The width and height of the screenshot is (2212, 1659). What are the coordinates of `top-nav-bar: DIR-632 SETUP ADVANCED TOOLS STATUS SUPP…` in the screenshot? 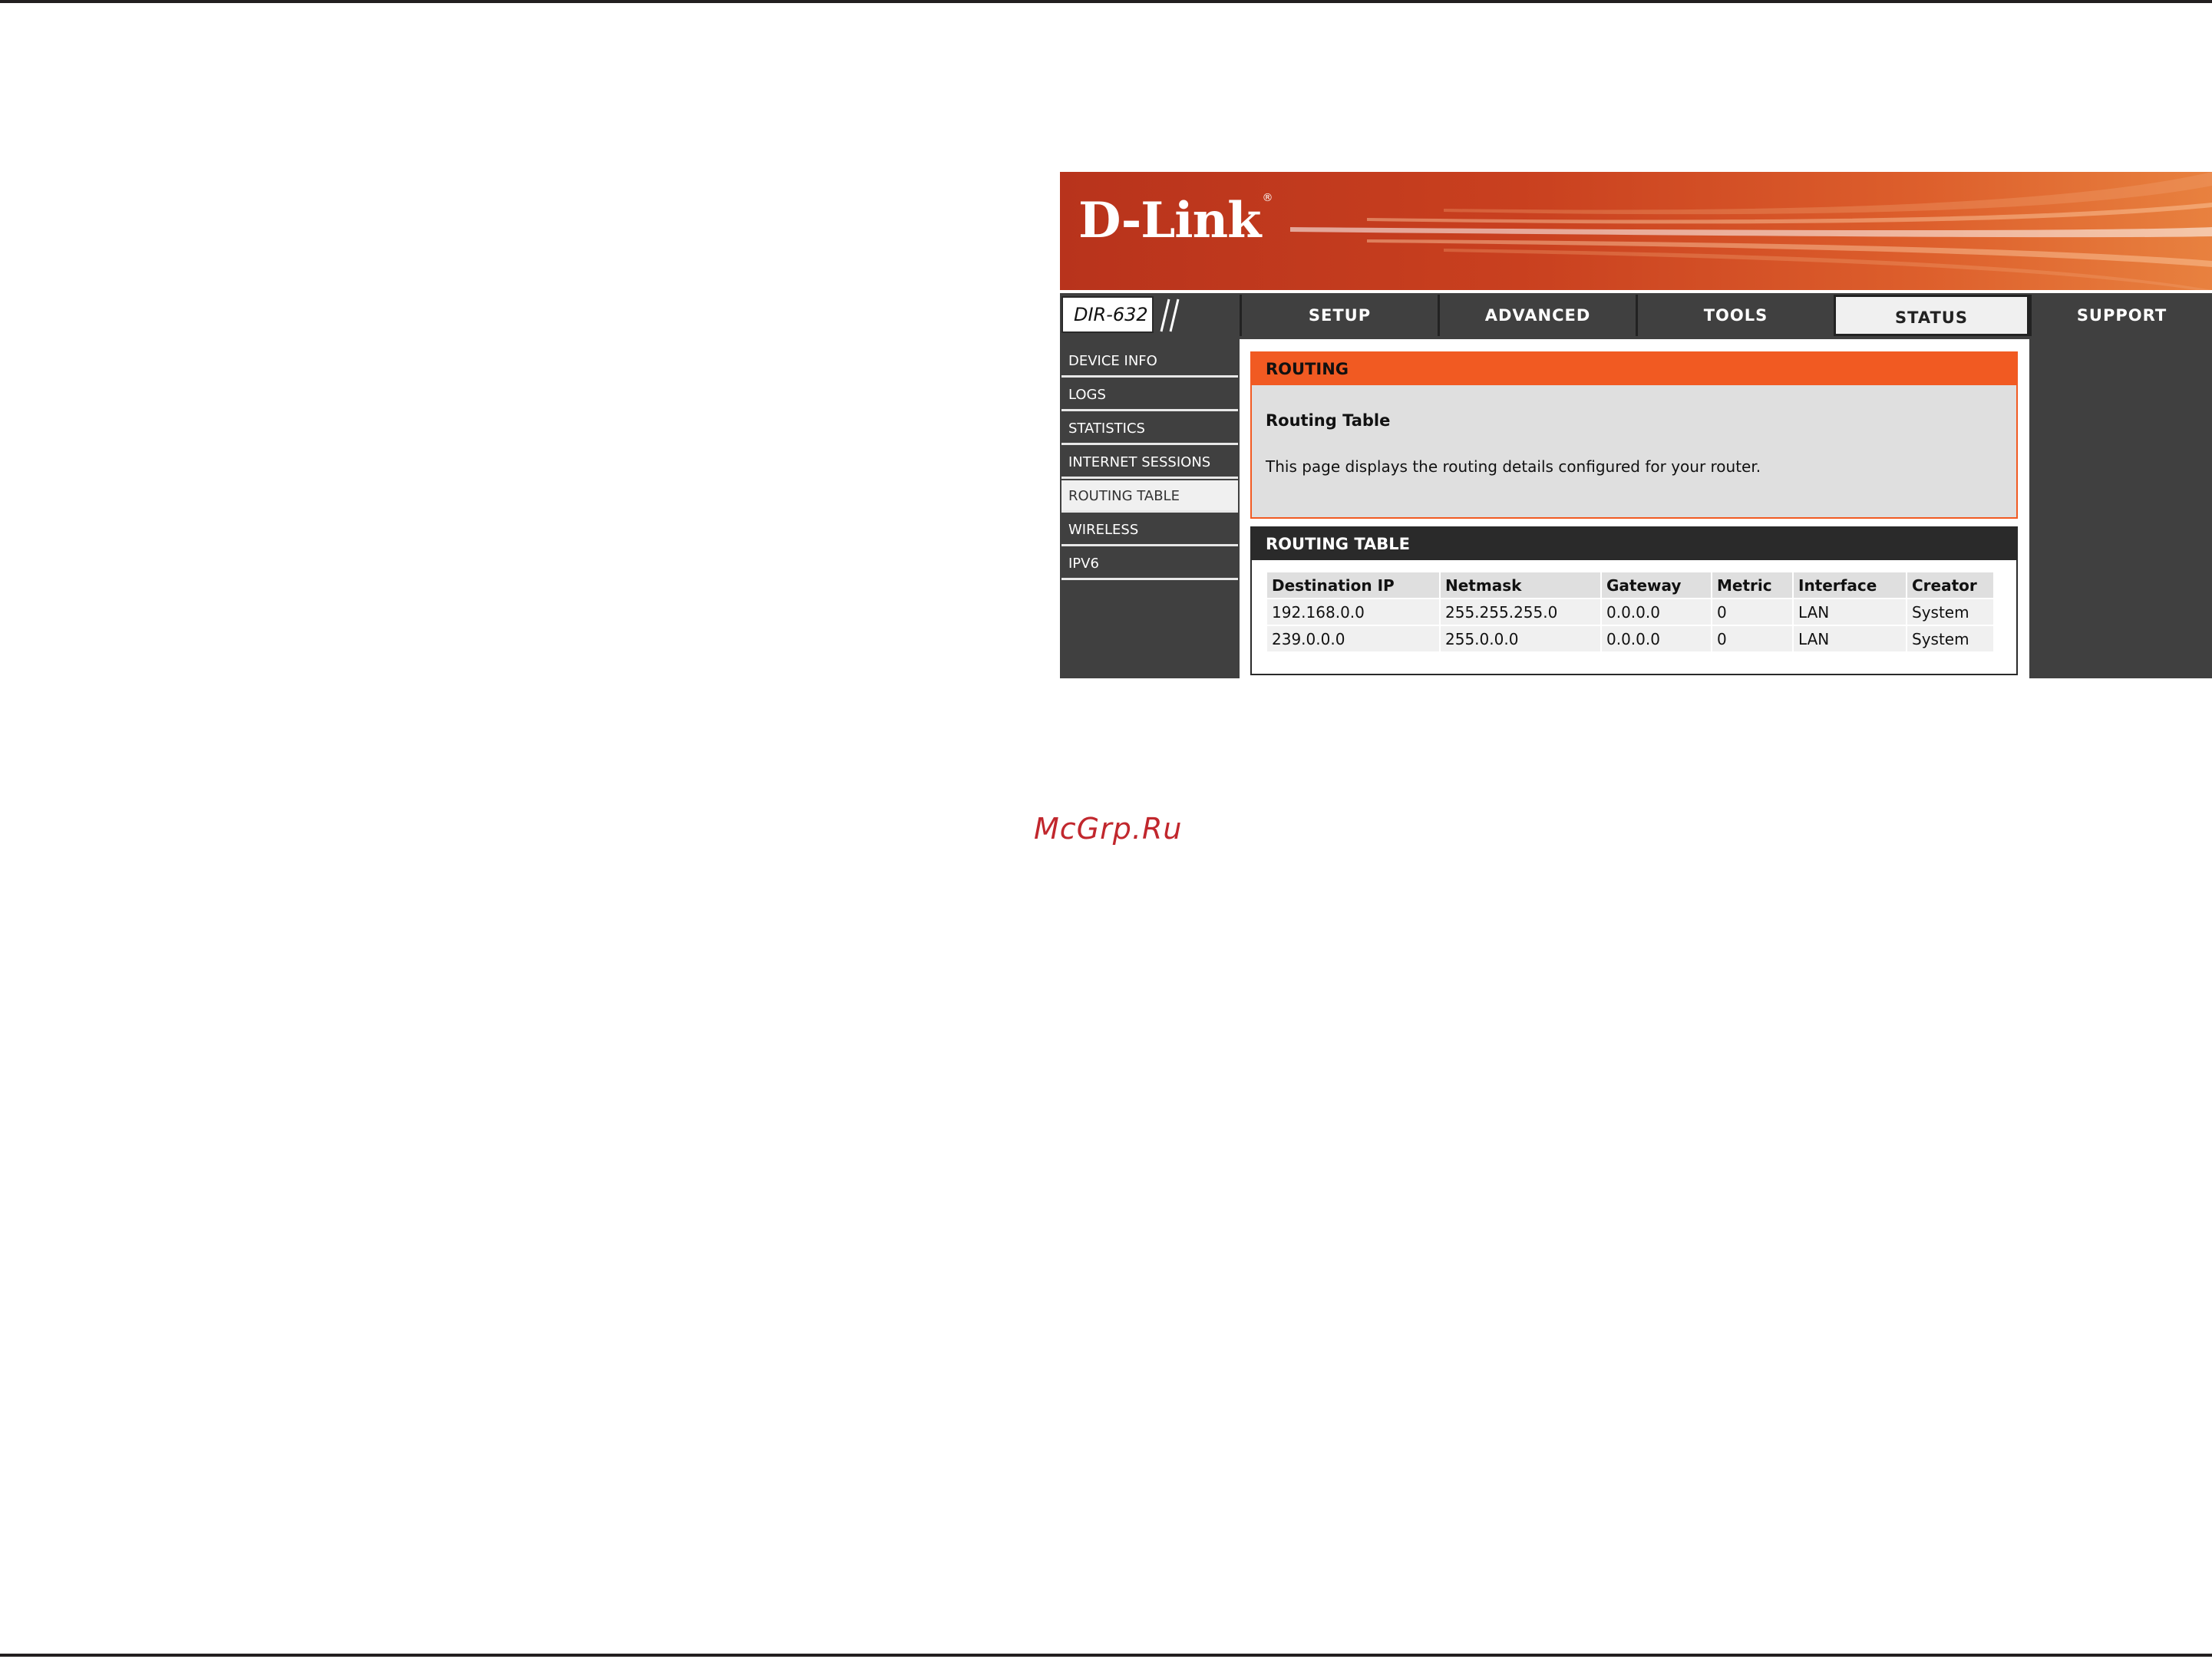 It's located at (1636, 316).